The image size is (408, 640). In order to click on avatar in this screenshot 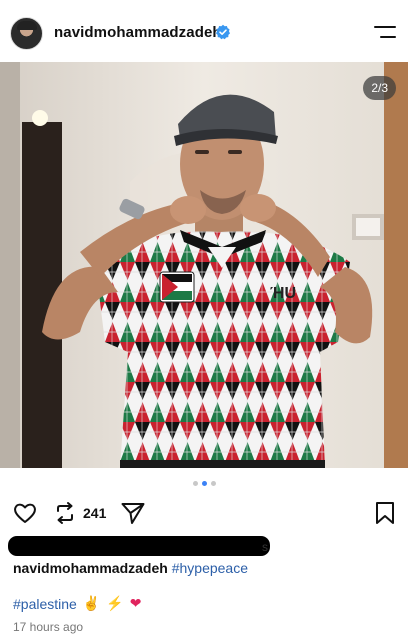, I will do `click(26, 33)`.